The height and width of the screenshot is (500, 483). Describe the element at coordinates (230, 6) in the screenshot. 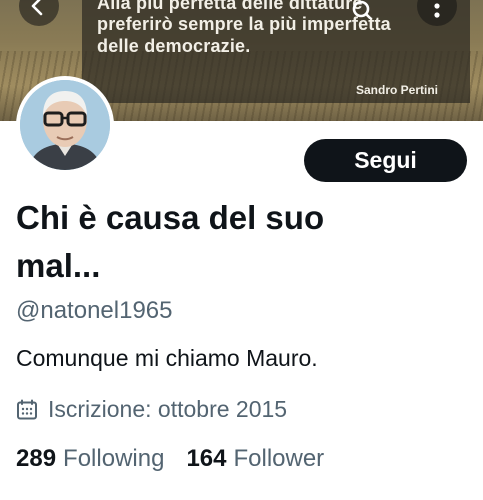

I see `banner-quote-line: Alla più perfetta delle dittature` at that location.